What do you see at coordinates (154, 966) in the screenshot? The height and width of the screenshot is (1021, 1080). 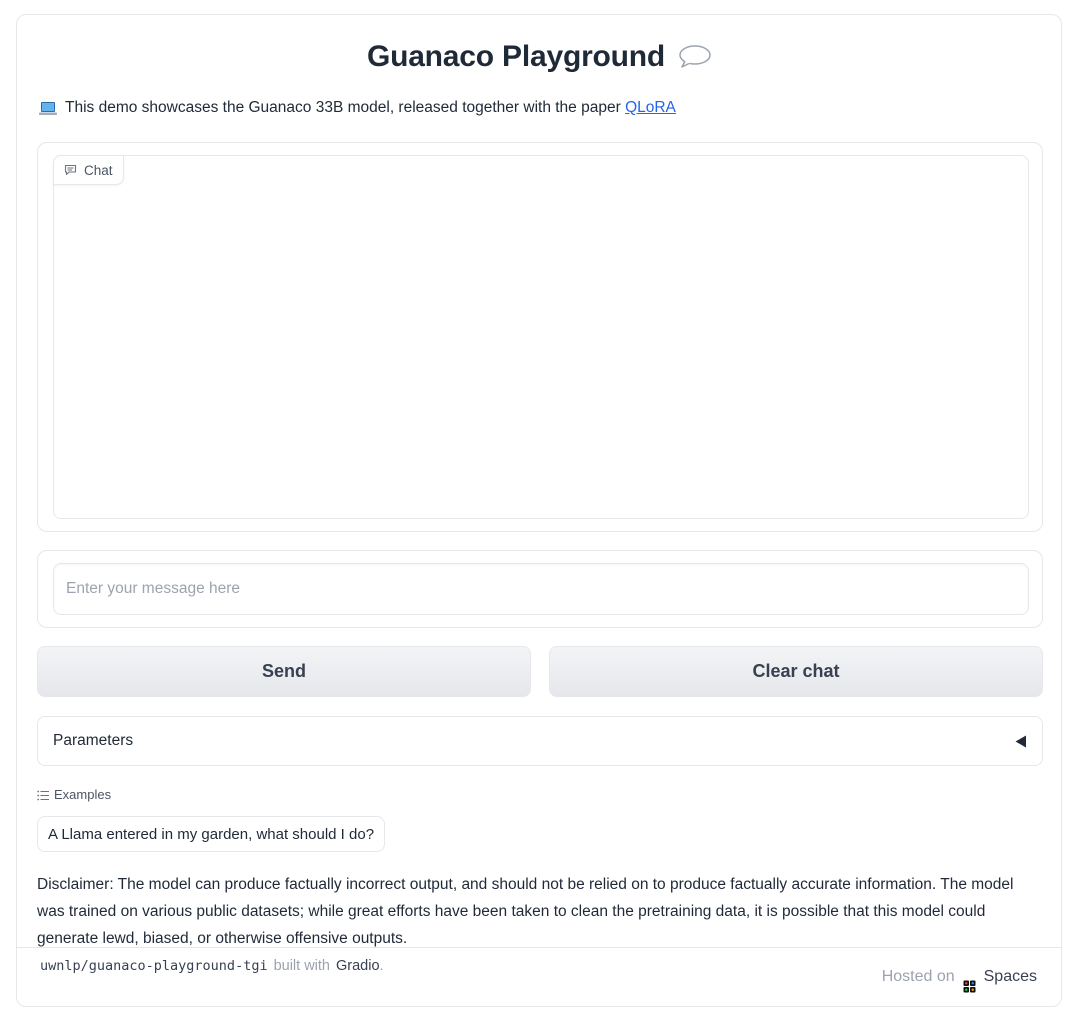 I see `space-id: uwnlp/guanaco-playground-tgi` at bounding box center [154, 966].